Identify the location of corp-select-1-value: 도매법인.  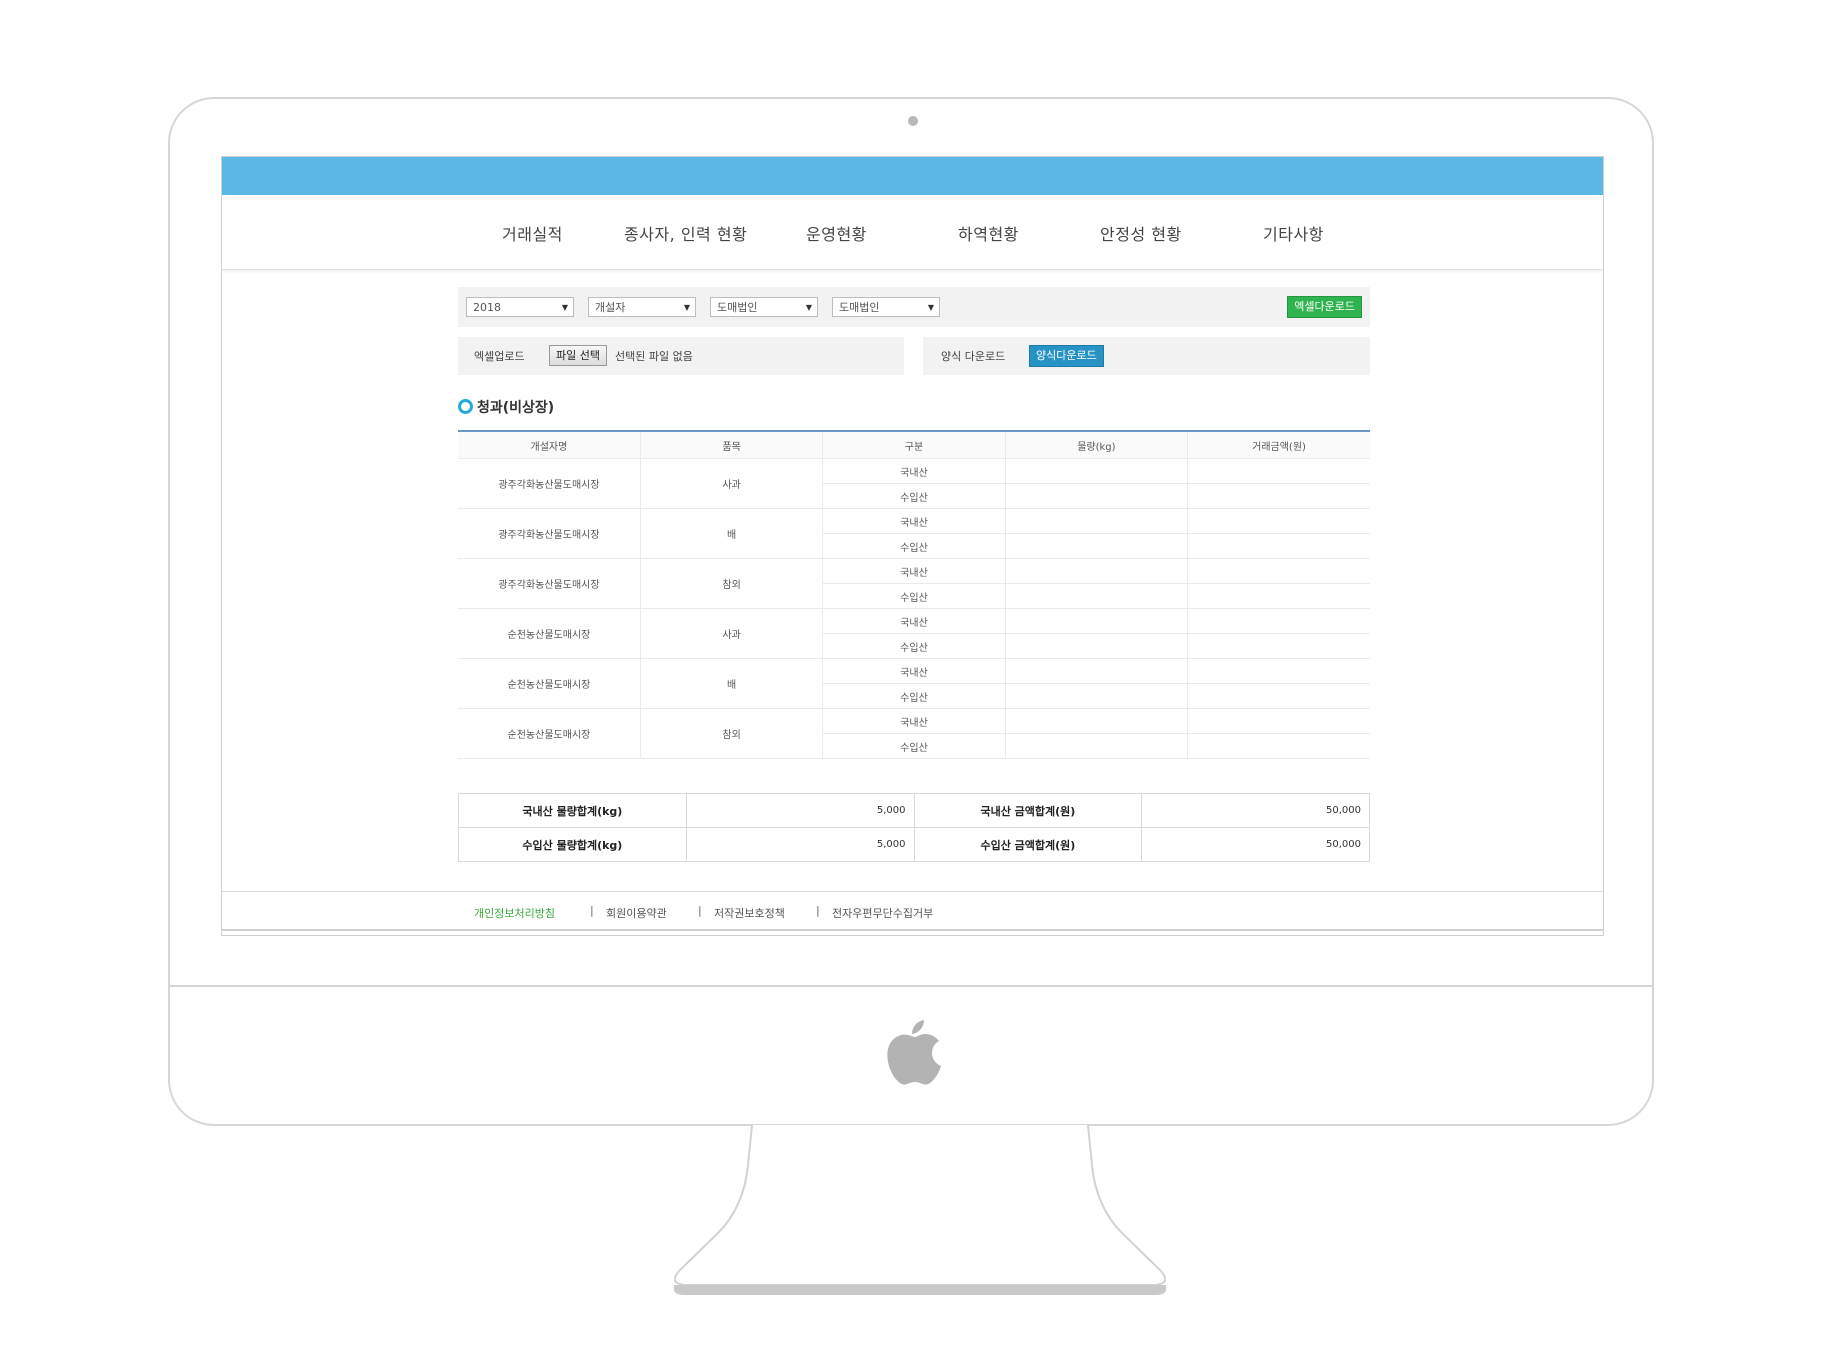
(737, 307).